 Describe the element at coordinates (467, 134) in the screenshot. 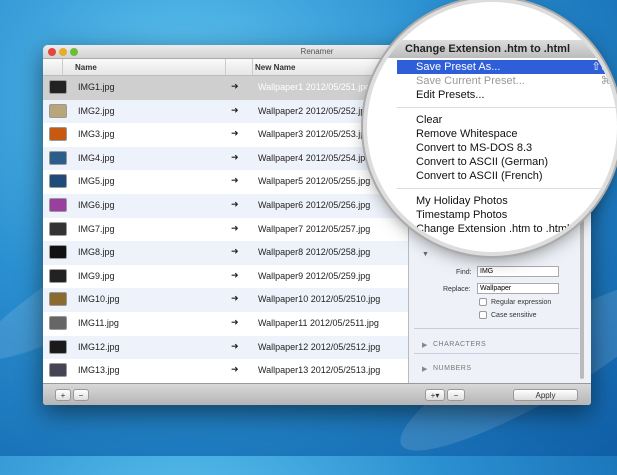

I see `menu-item-label: Remove Whitespace` at that location.